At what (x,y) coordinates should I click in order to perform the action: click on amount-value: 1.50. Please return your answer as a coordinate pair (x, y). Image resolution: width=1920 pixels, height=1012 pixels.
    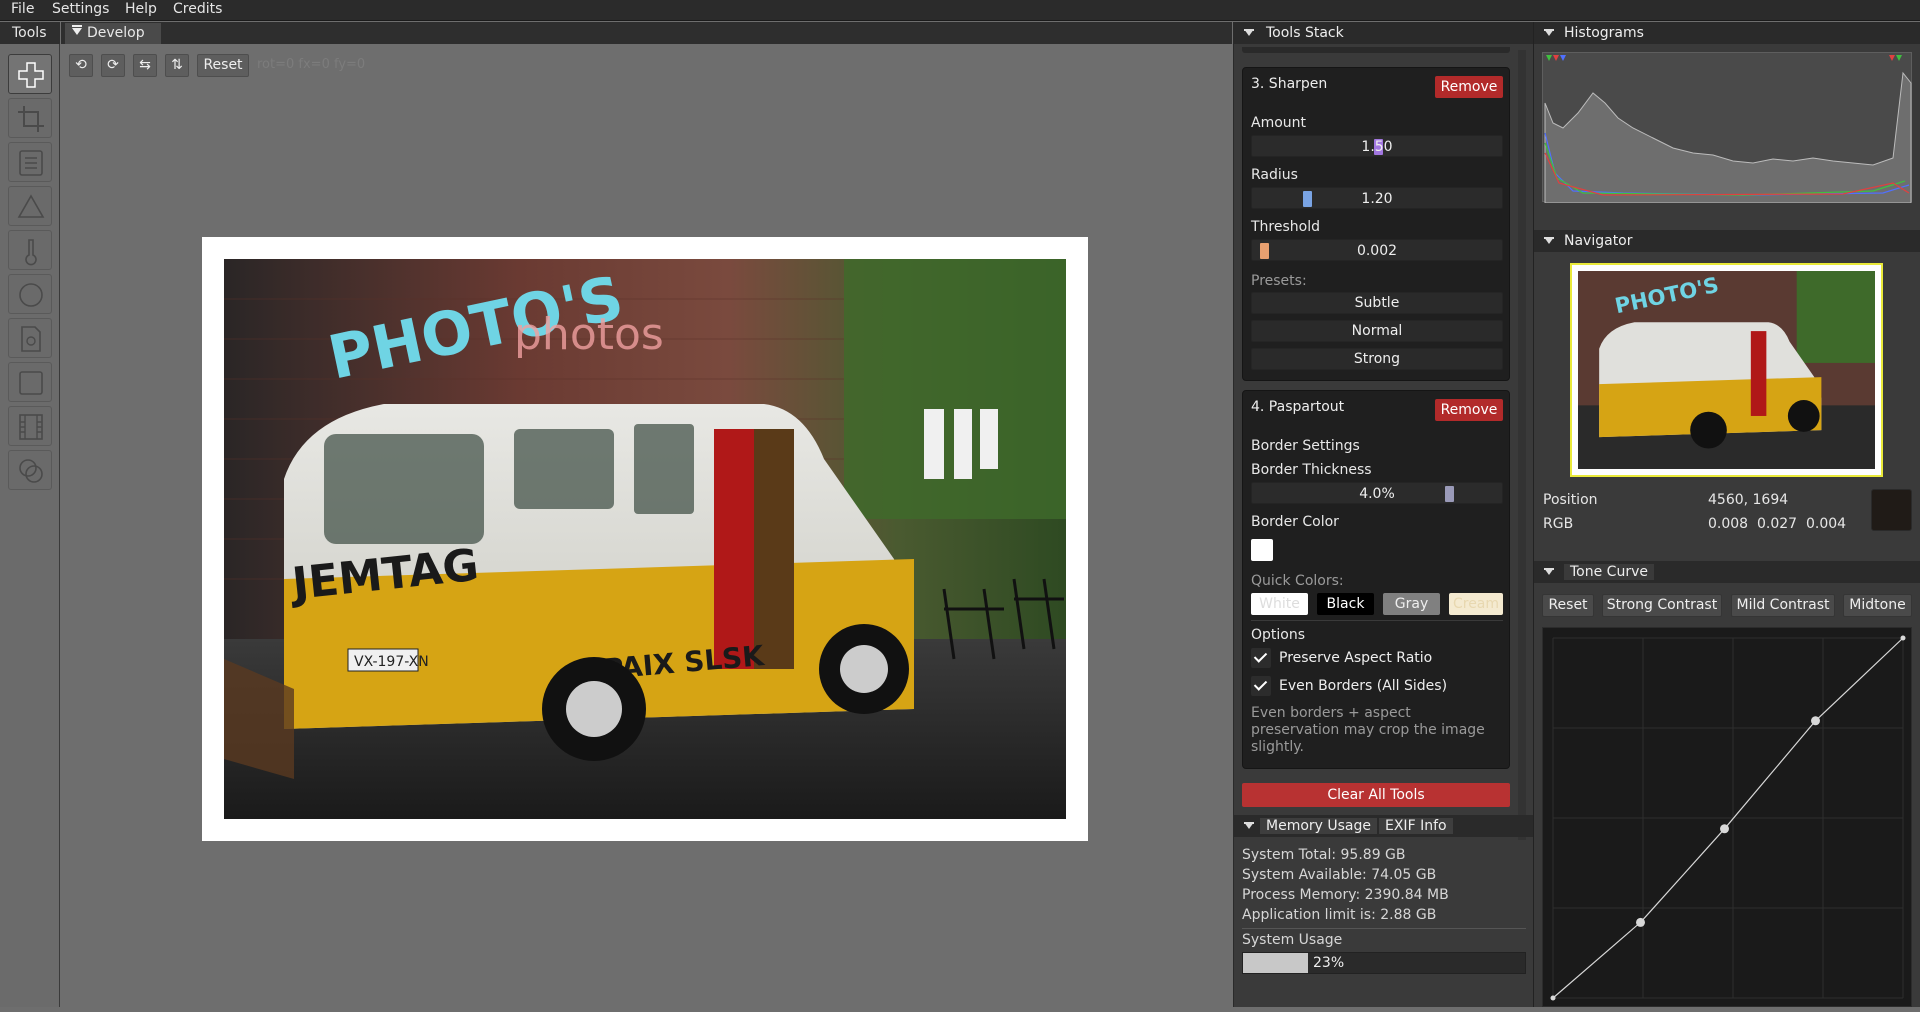
    Looking at the image, I should click on (1377, 147).